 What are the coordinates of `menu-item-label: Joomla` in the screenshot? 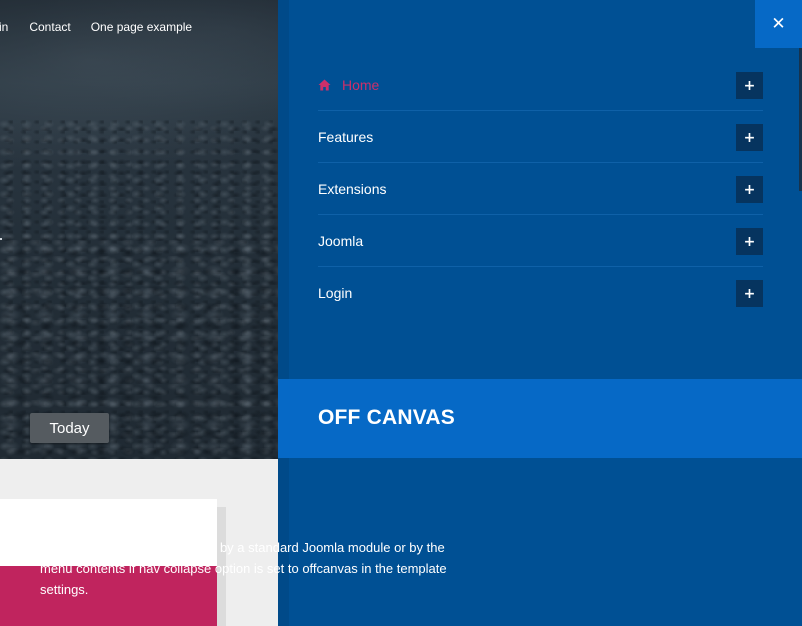 It's located at (341, 240).